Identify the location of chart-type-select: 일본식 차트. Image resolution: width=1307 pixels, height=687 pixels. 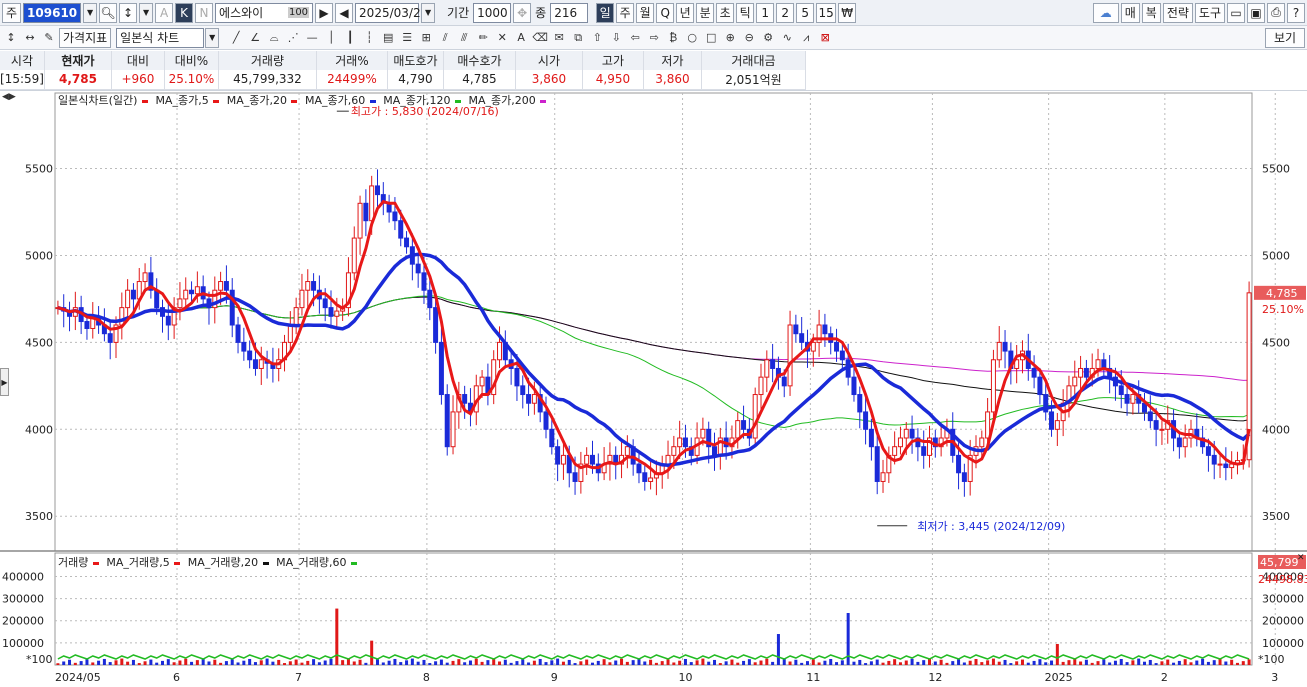
(160, 37).